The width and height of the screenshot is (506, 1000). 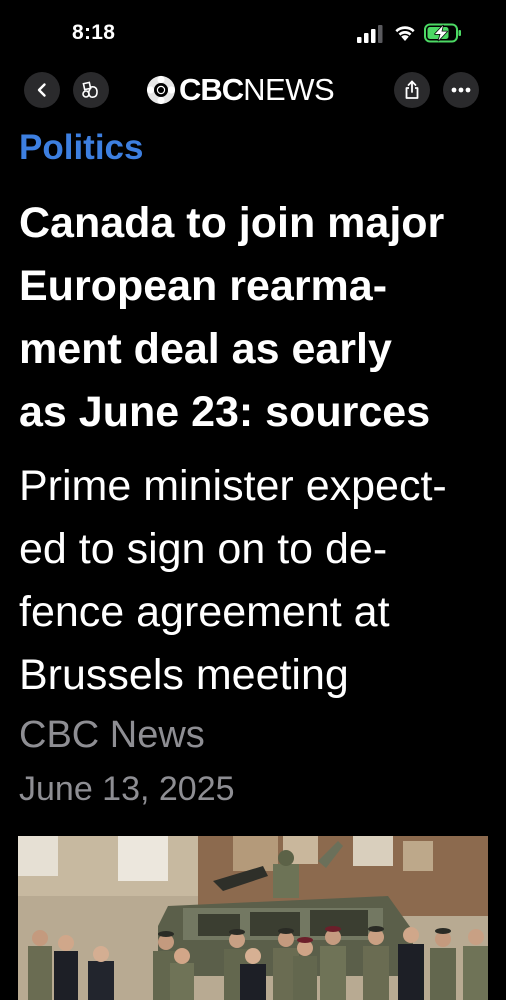 What do you see at coordinates (253, 31) in the screenshot?
I see `status-bar: 8:18` at bounding box center [253, 31].